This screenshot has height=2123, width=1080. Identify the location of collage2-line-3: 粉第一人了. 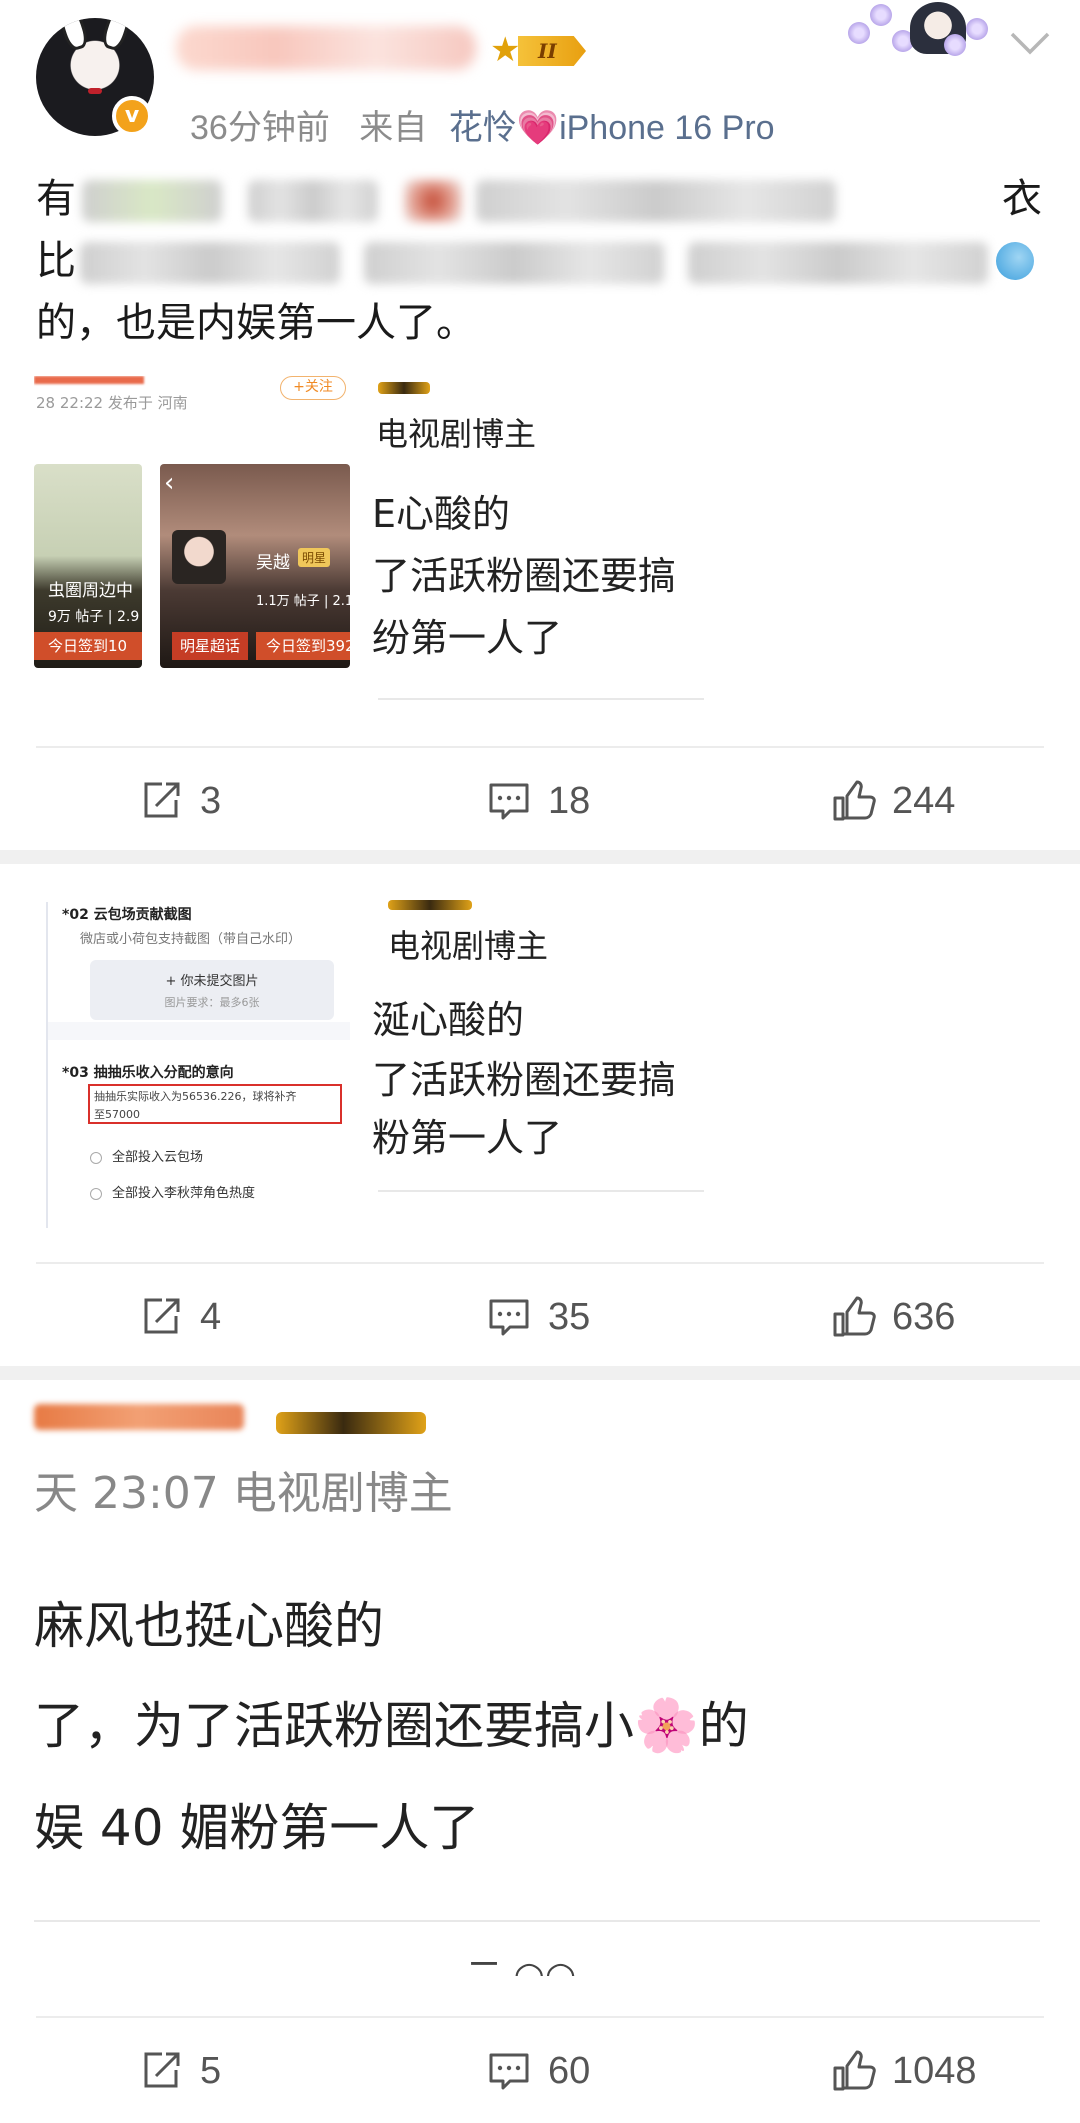
(467, 1138).